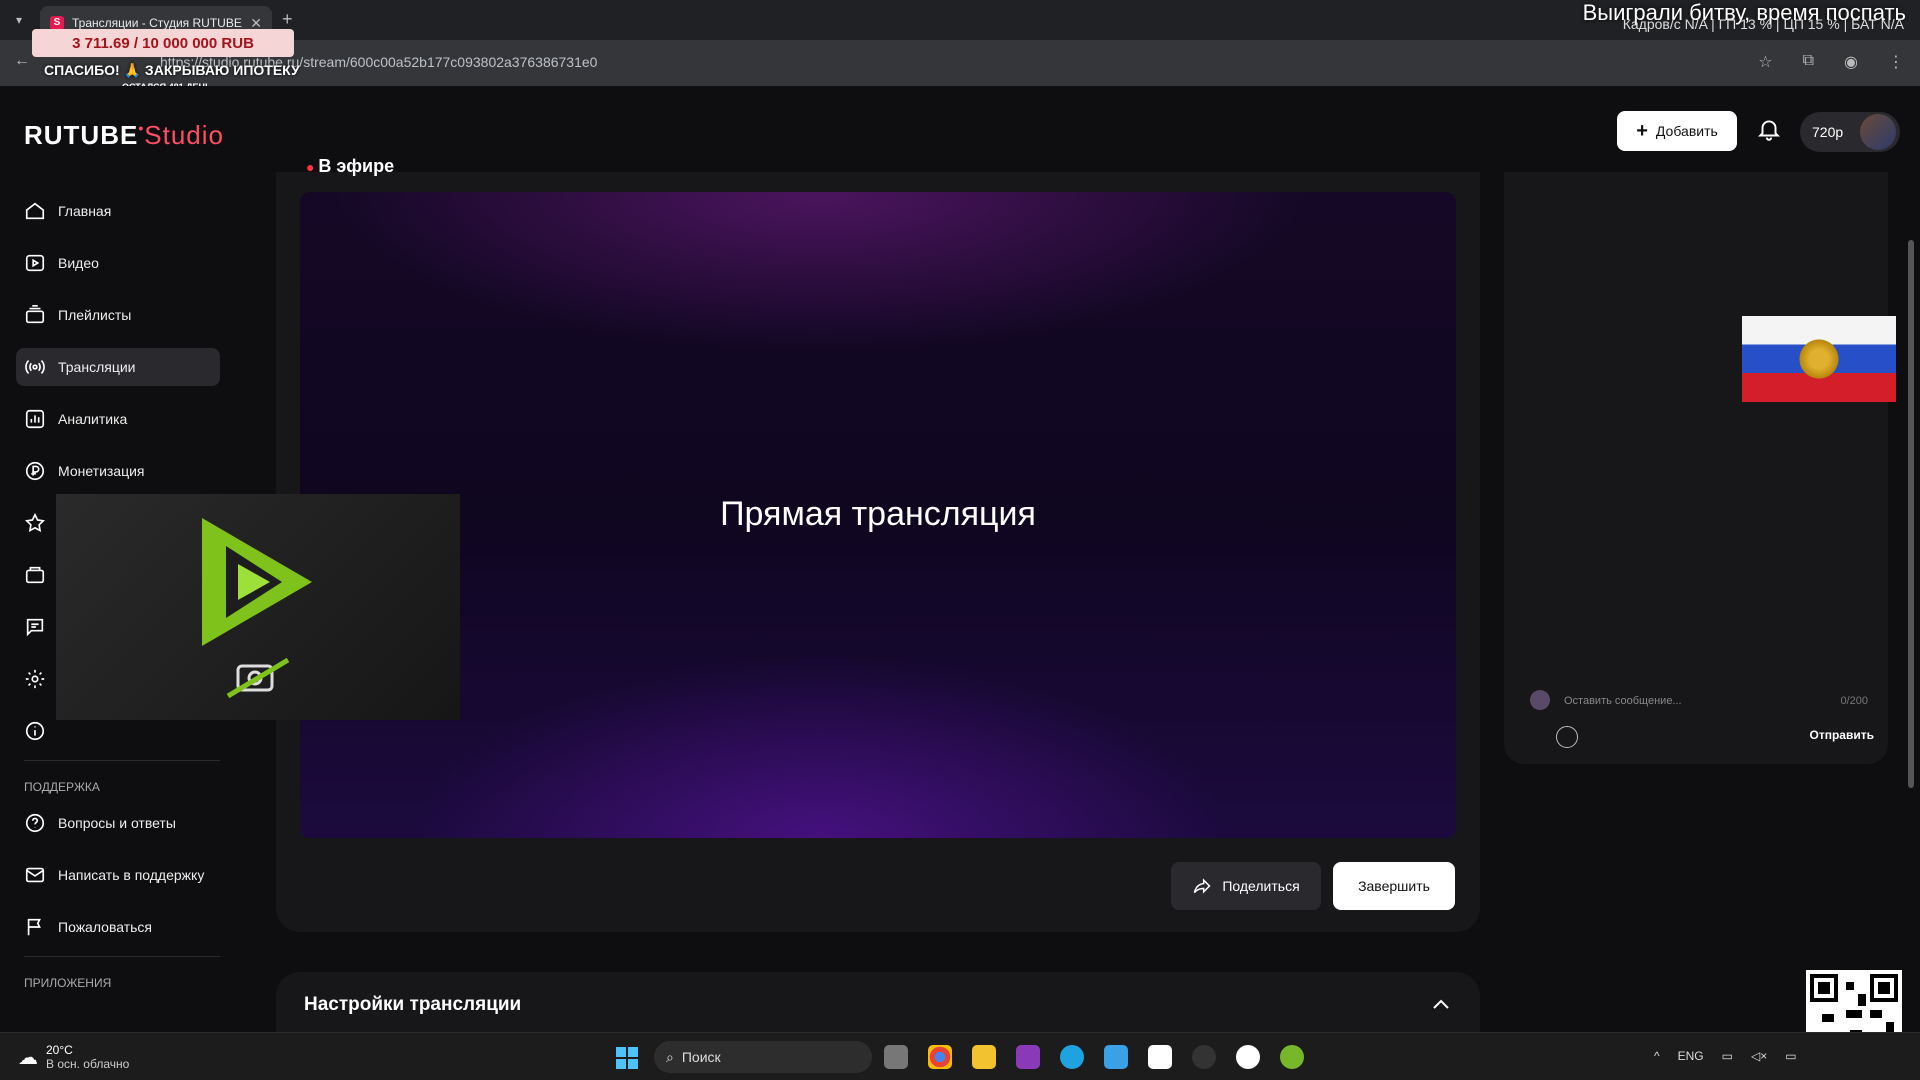  I want to click on ruble-icon, so click(35, 471).